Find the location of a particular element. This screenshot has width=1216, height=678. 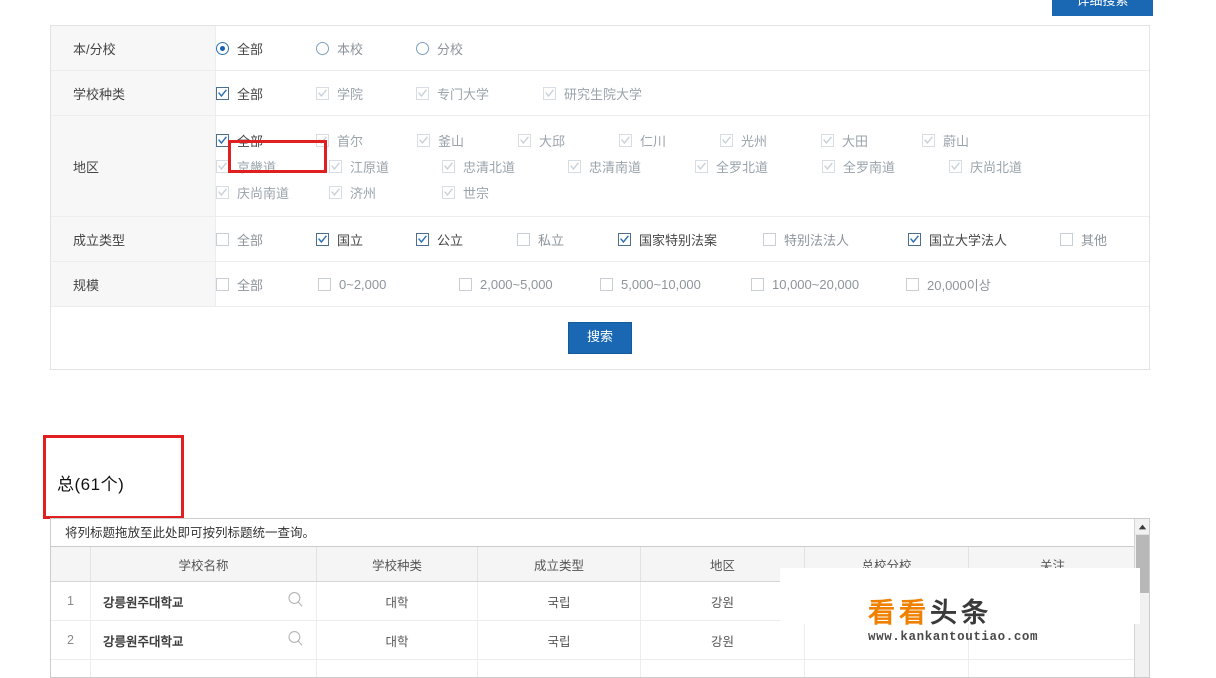

checkbox-icon-region-ulsan is located at coordinates (928, 140).